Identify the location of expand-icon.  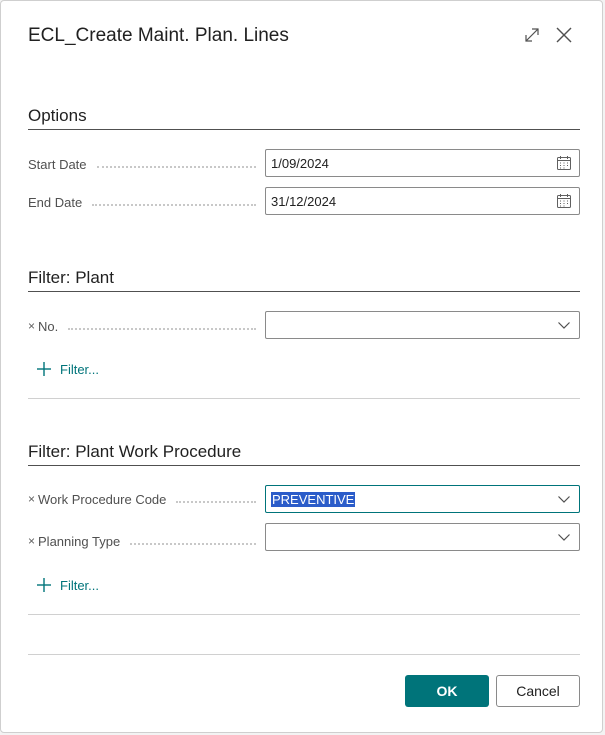
(532, 35).